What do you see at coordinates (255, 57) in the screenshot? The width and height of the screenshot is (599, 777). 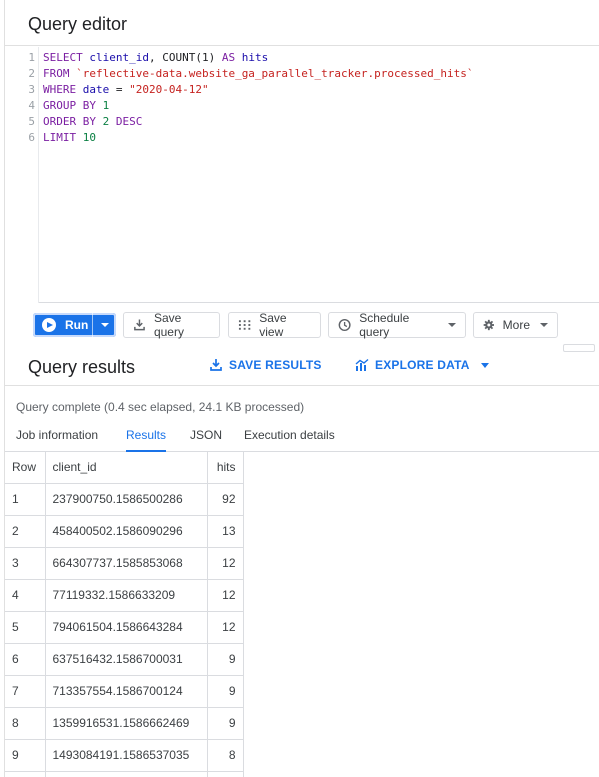 I see `code-token: hits` at bounding box center [255, 57].